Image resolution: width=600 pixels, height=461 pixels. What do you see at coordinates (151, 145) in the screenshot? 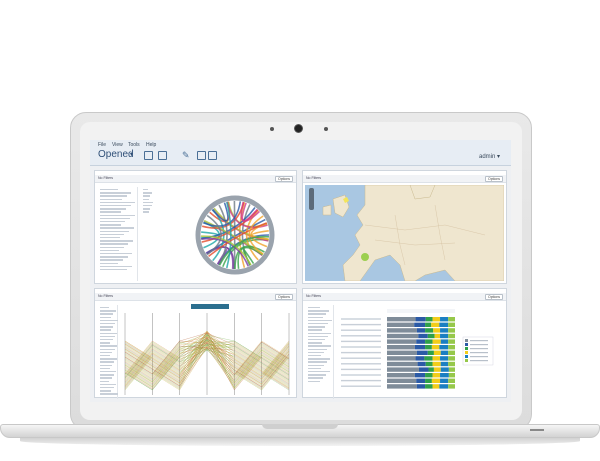
I see `menu-help: Help` at bounding box center [151, 145].